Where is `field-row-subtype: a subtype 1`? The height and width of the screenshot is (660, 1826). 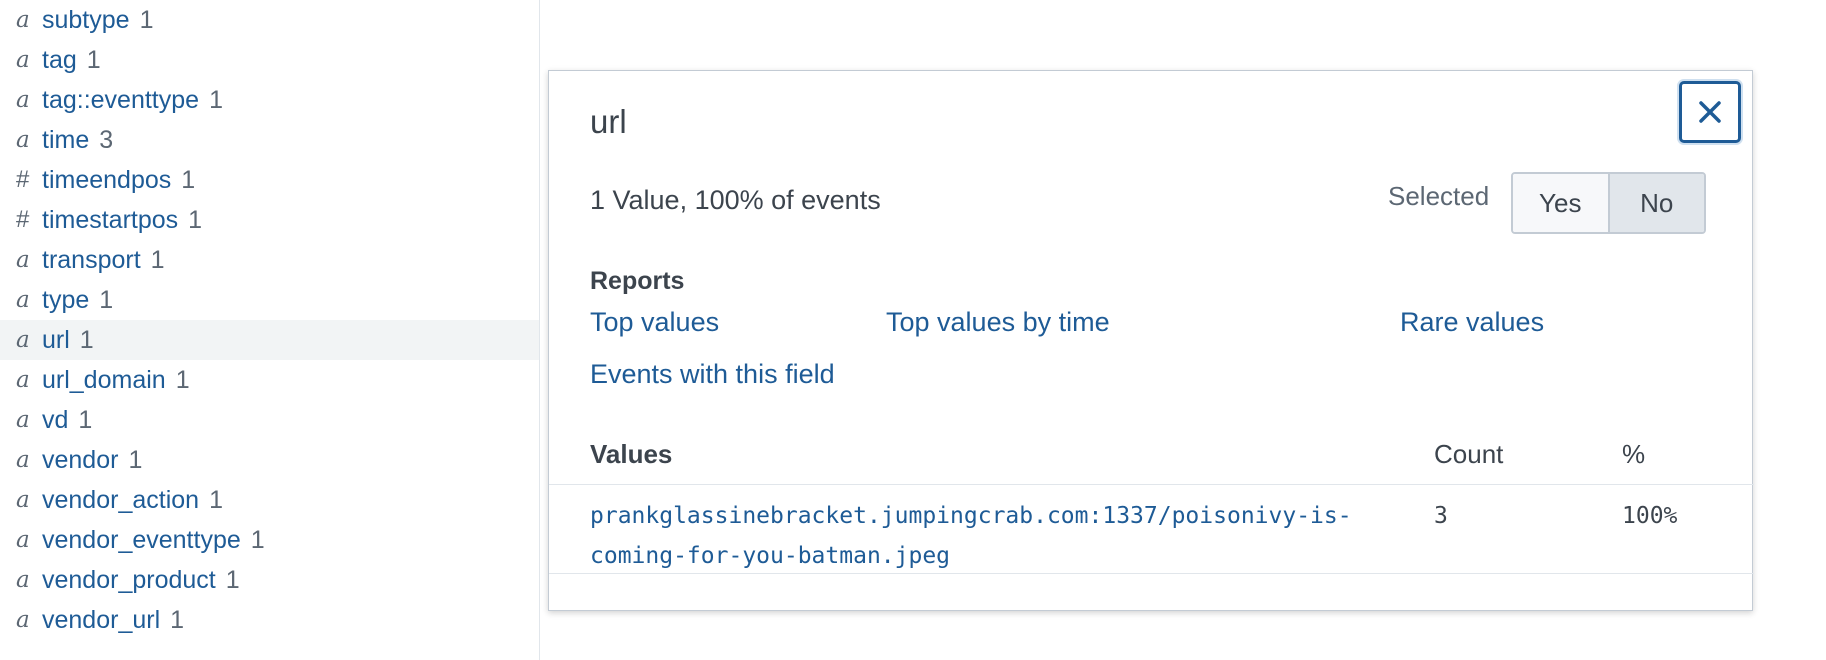
field-row-subtype: a subtype 1 is located at coordinates (269, 20).